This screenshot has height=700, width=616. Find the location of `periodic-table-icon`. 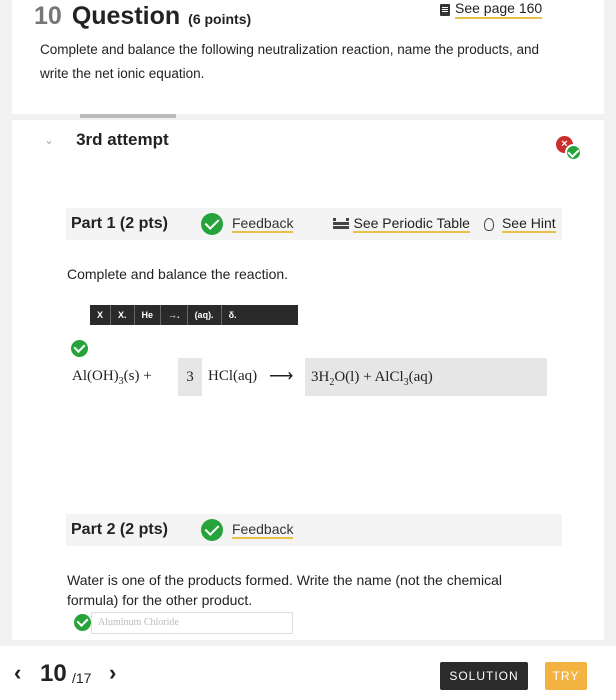

periodic-table-icon is located at coordinates (341, 224).